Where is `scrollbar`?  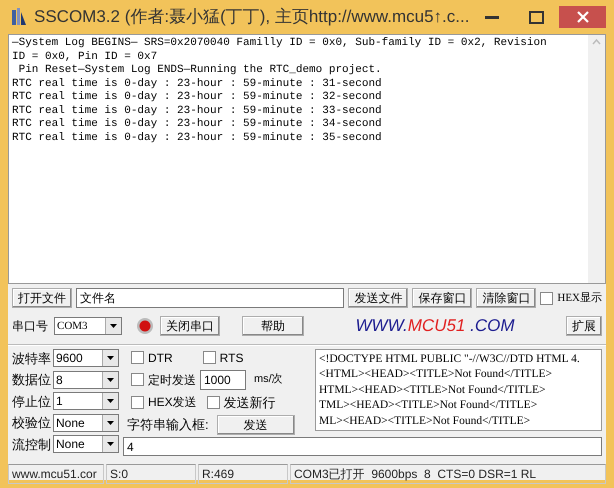
scrollbar is located at coordinates (596, 159).